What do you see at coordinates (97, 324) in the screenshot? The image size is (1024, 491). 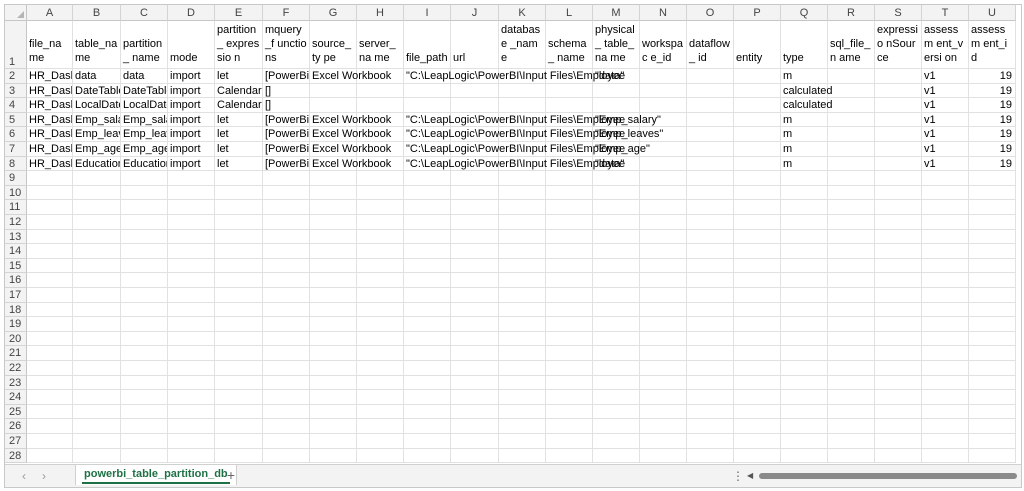 I see `cell-b19` at bounding box center [97, 324].